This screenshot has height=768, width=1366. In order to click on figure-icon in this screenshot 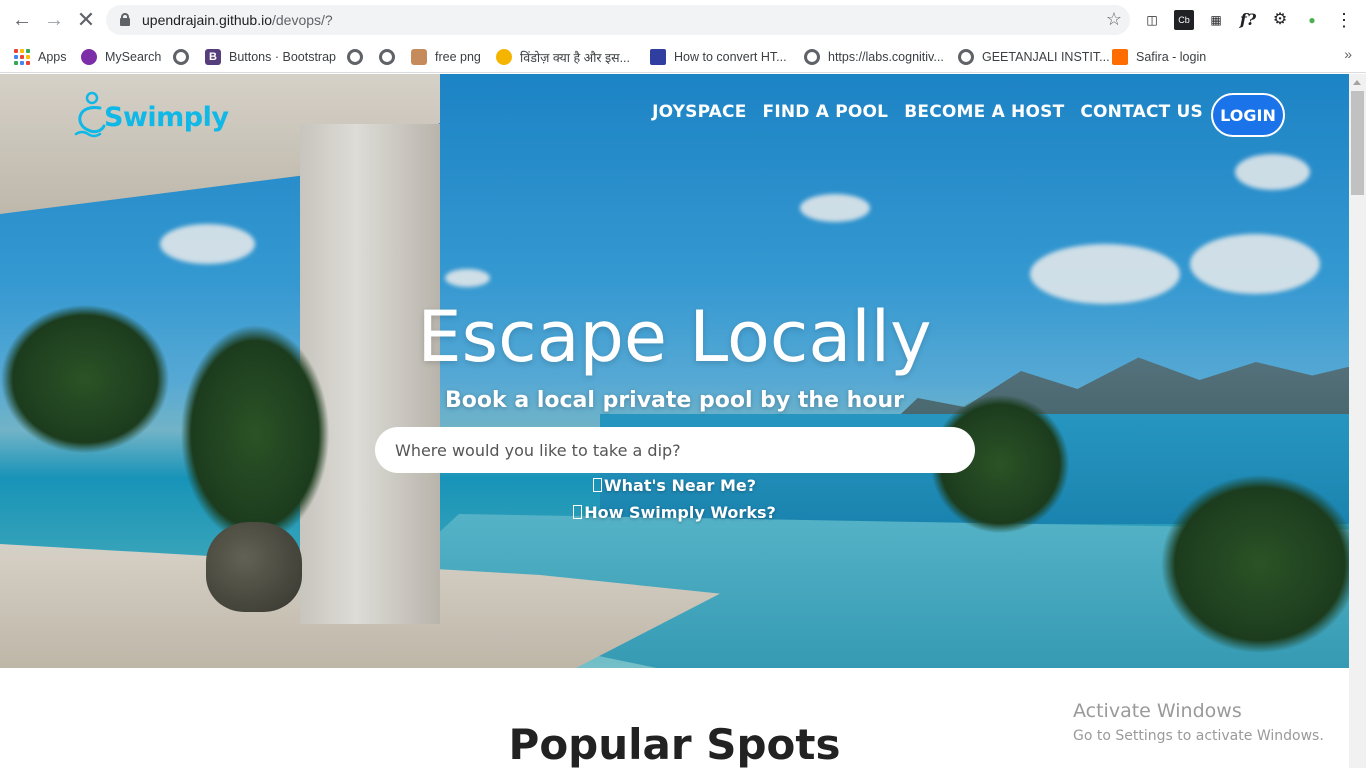, I will do `click(419, 57)`.